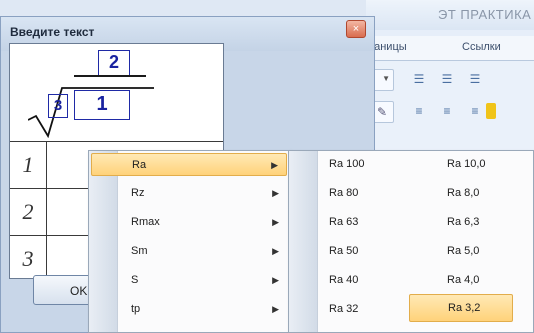 This screenshot has width=534, height=333. I want to click on align-center-icon: ≡, so click(447, 111).